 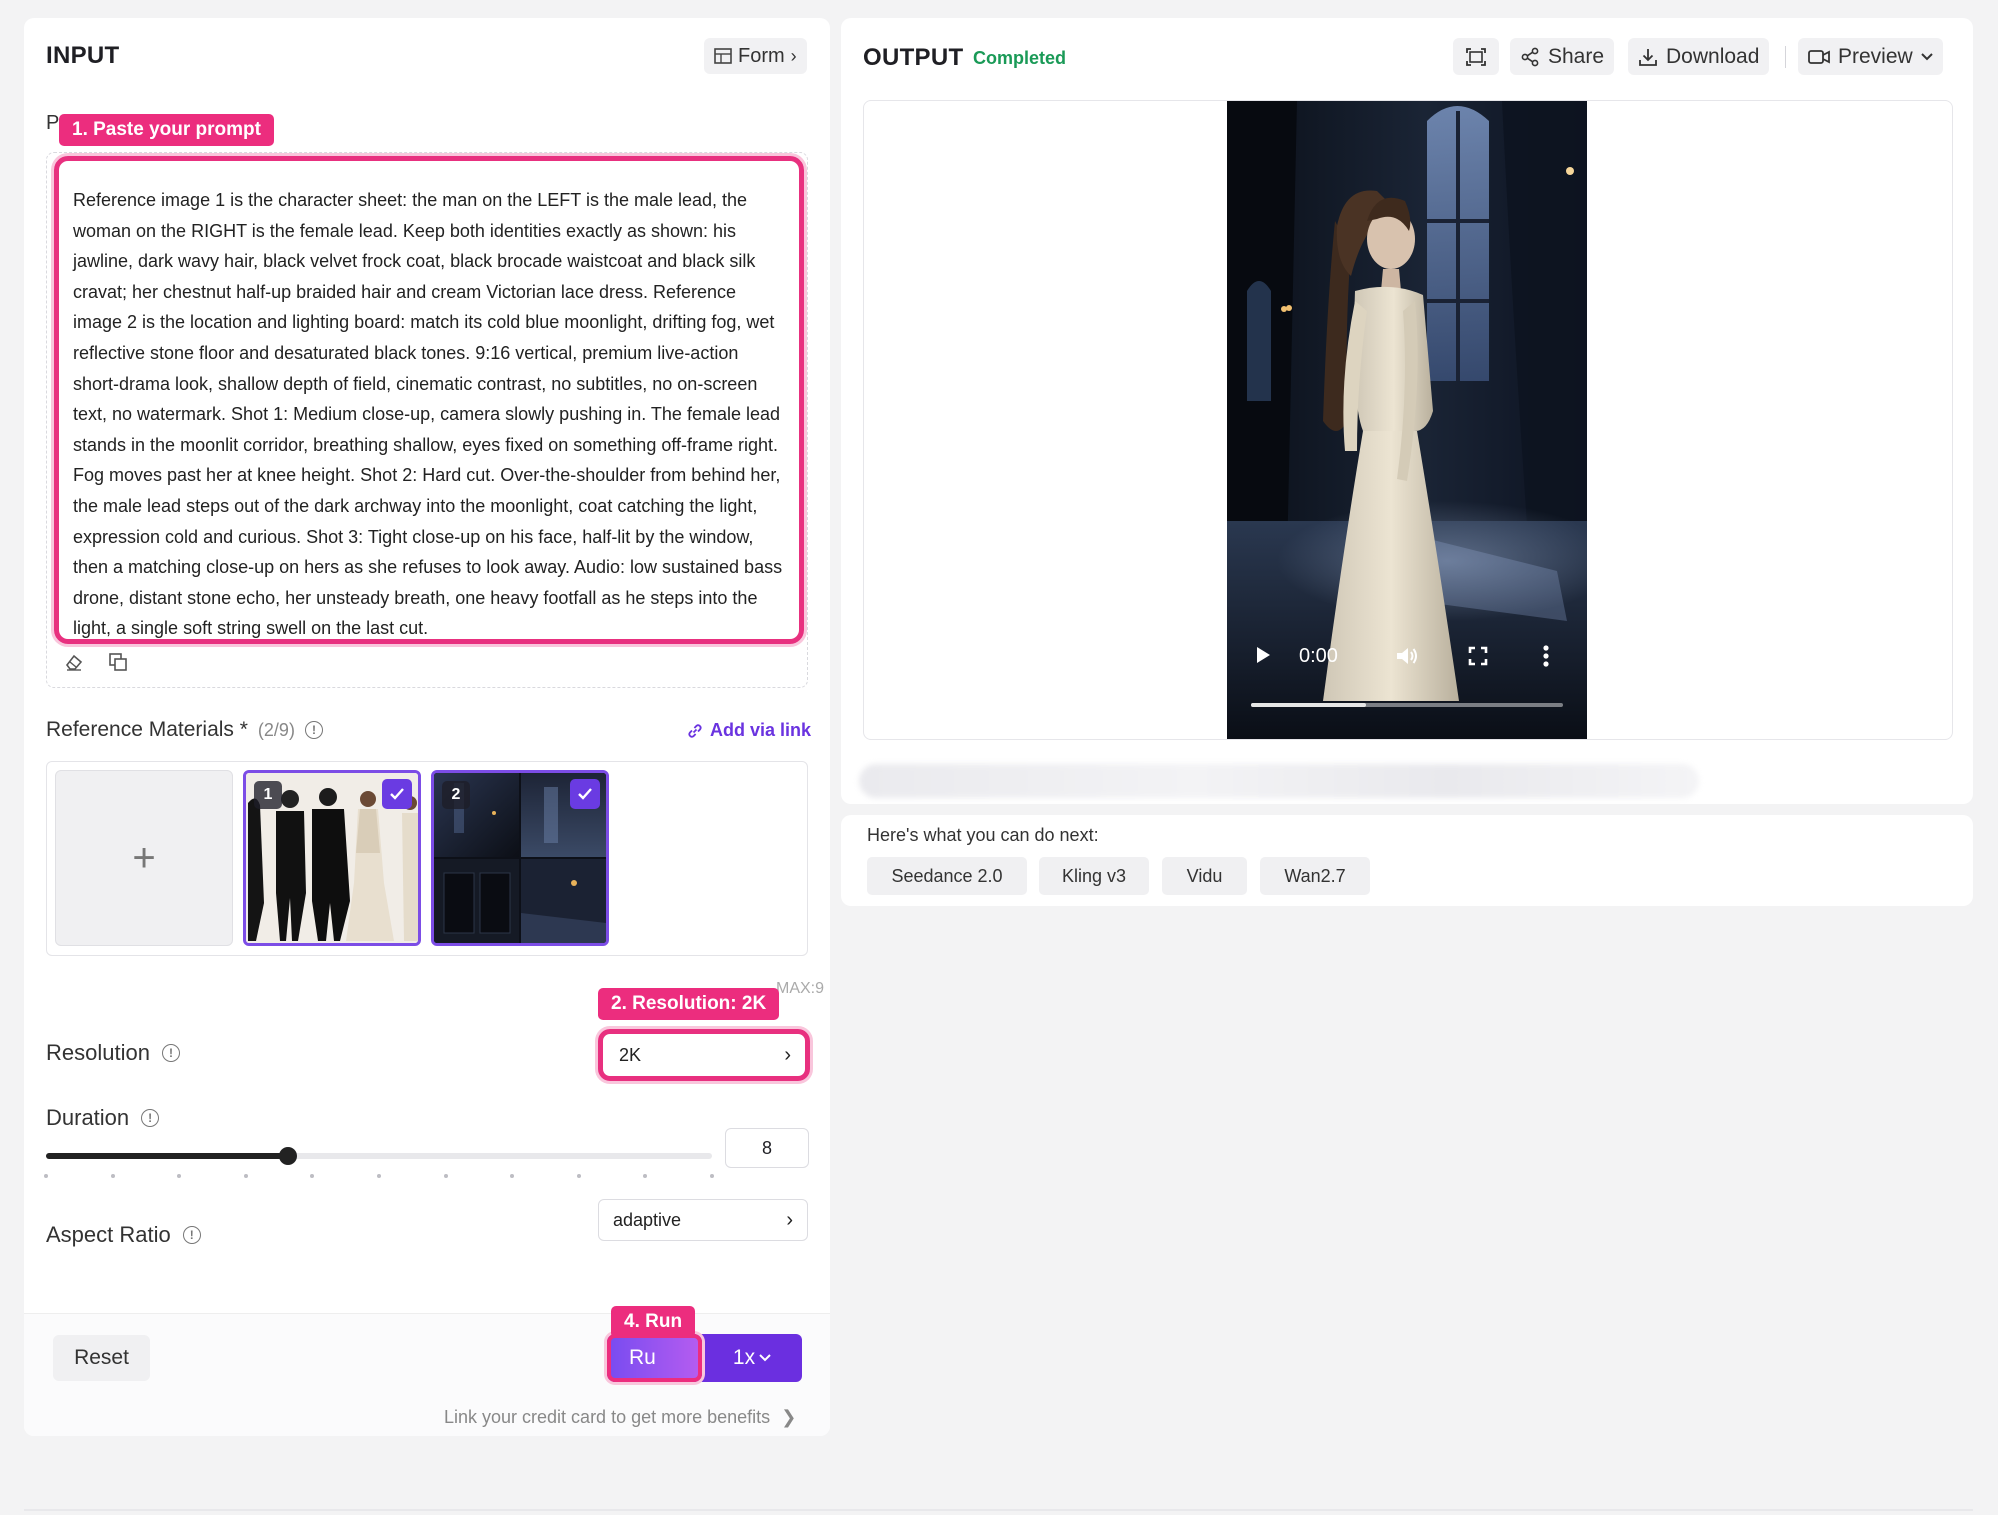 I want to click on share-button: Share, so click(x=1562, y=56).